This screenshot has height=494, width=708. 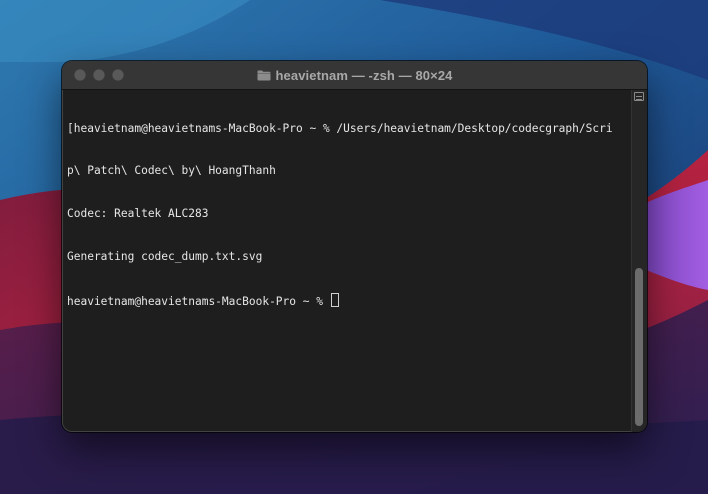 I want to click on prompt-text: heavietnam@heavietnams-MacBook-Pro ~ %, so click(x=198, y=302).